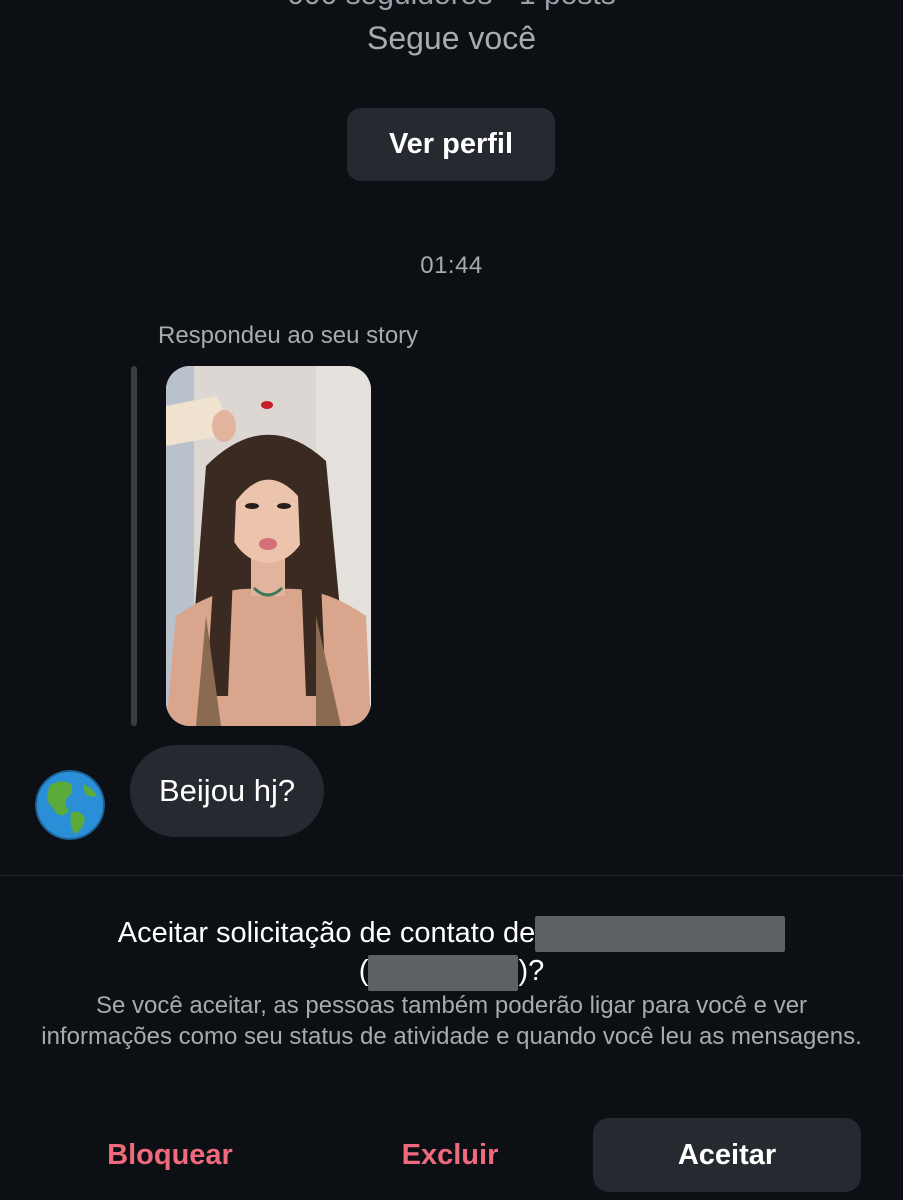  What do you see at coordinates (326, 933) in the screenshot?
I see `request-title-prefix: Aceitar solicitação de contato de` at bounding box center [326, 933].